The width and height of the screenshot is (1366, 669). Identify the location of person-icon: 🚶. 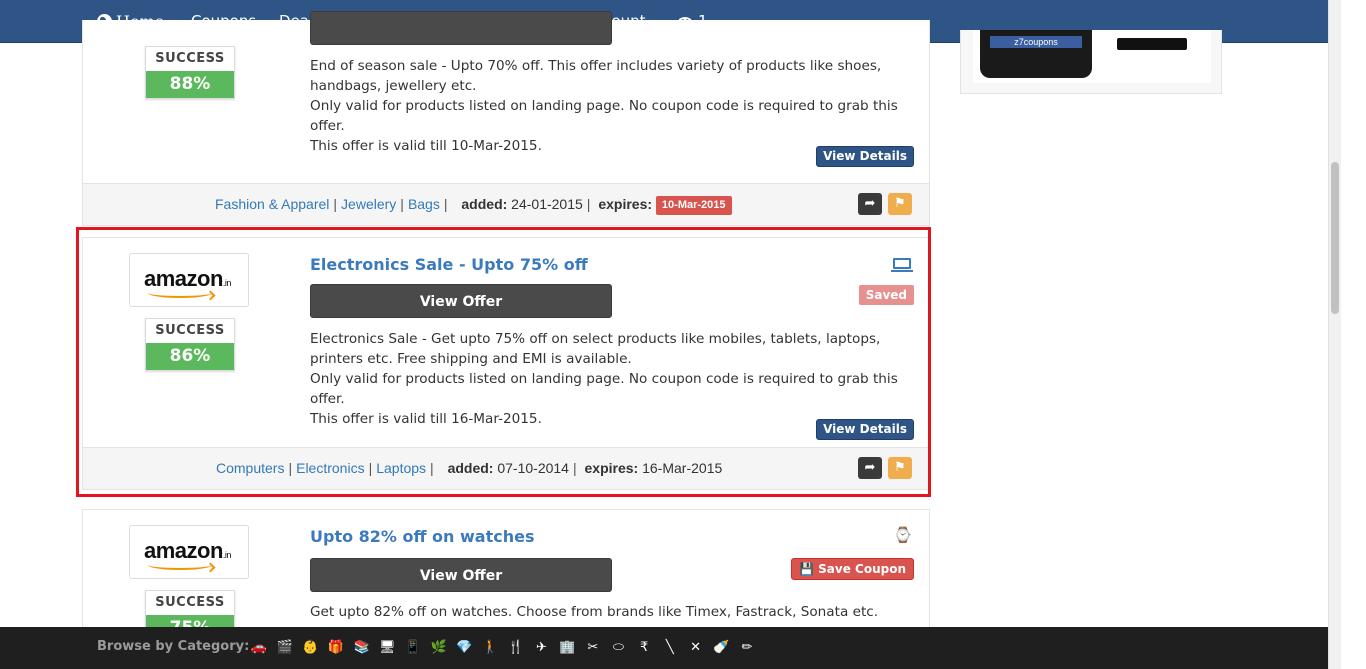
(490, 647).